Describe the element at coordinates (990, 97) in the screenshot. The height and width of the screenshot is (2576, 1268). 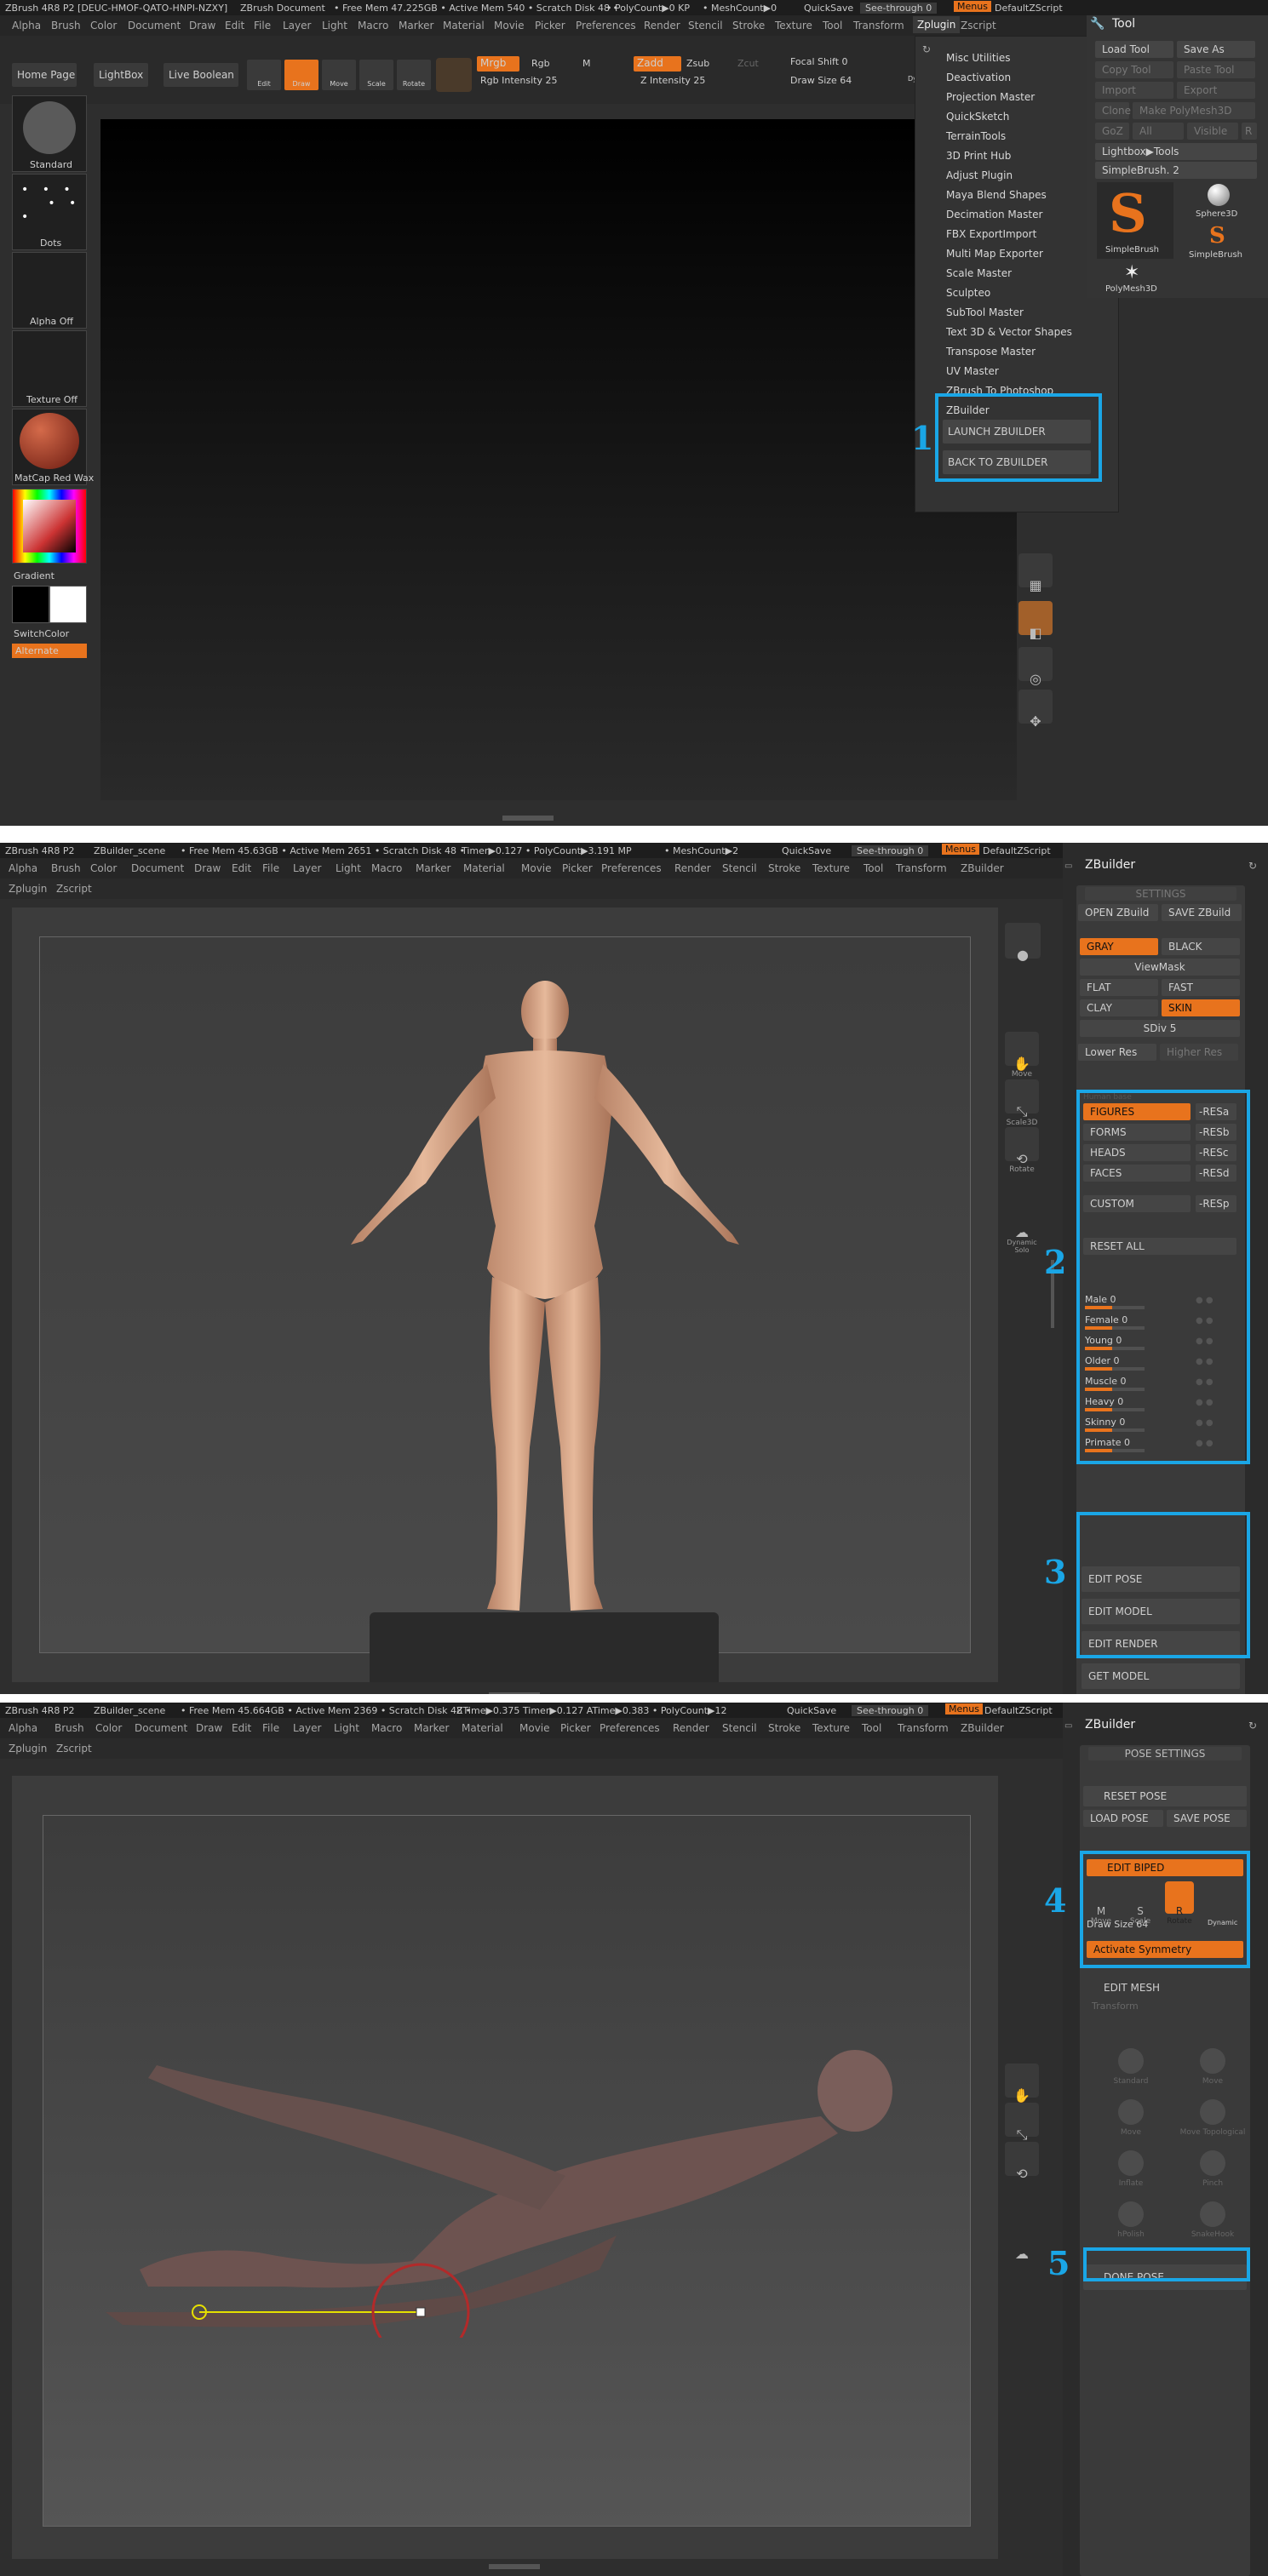
I see `plugin-projection-master: Projection Master` at that location.